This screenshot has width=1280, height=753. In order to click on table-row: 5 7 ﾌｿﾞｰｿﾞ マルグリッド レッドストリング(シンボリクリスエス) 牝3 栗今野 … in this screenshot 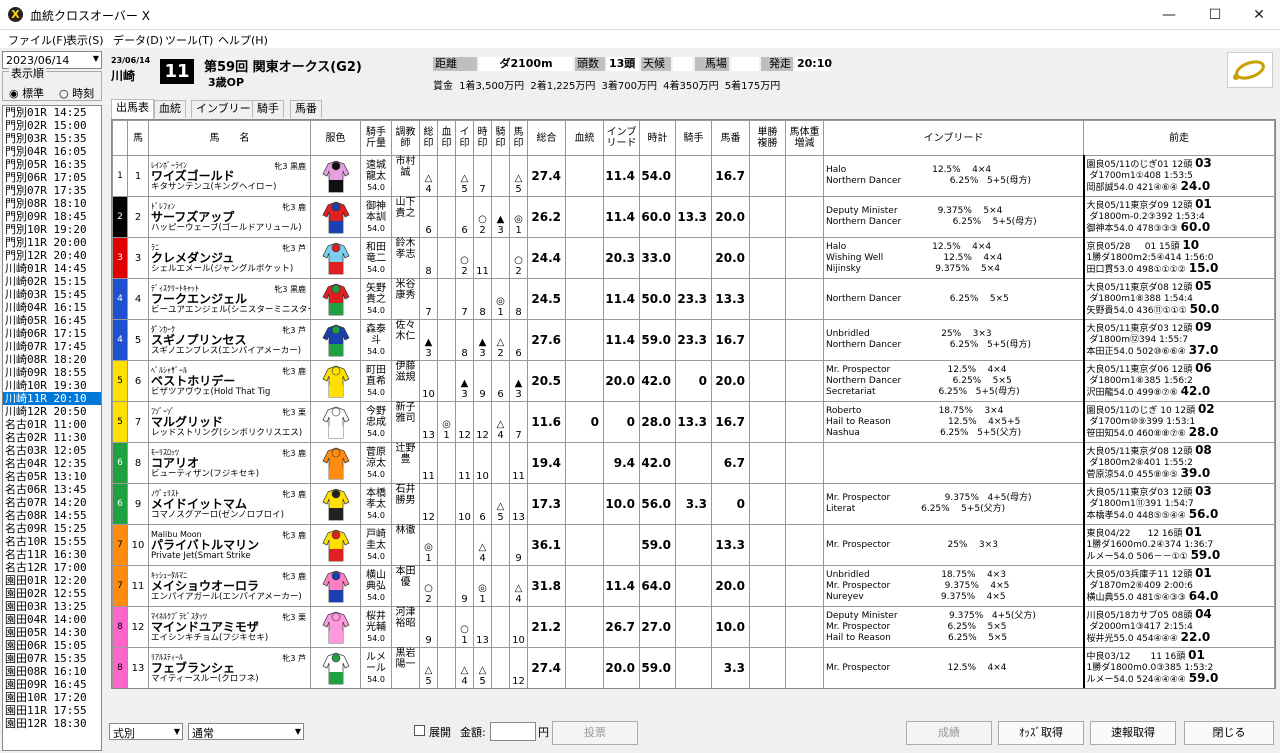, I will do `click(693, 422)`.